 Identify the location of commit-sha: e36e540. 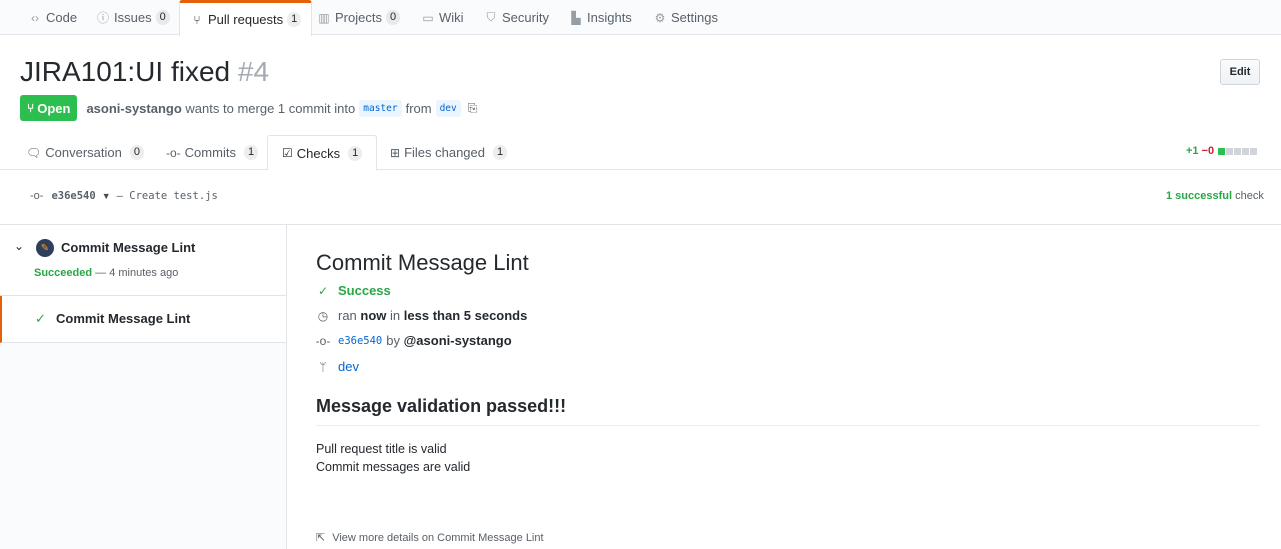
(73, 196).